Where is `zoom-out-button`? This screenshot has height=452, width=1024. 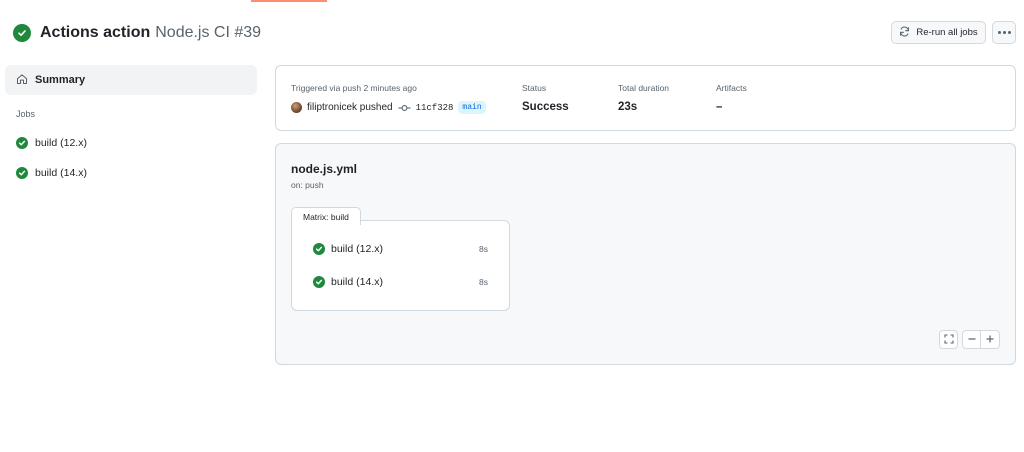
zoom-out-button is located at coordinates (971, 339).